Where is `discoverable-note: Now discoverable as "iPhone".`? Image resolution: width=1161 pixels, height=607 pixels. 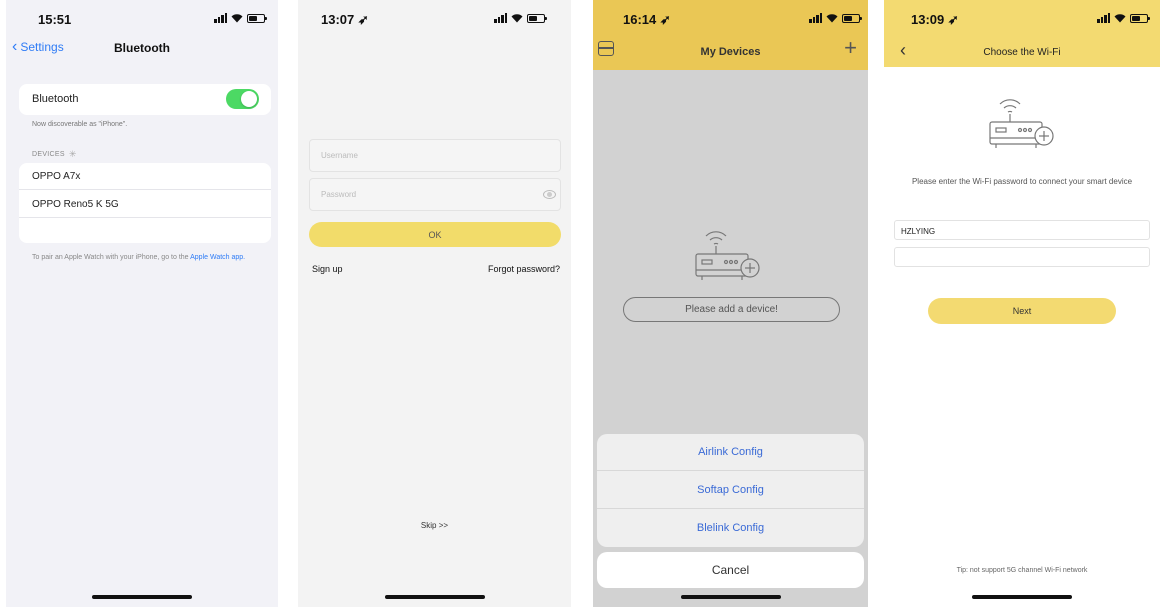 discoverable-note: Now discoverable as "iPhone". is located at coordinates (80, 124).